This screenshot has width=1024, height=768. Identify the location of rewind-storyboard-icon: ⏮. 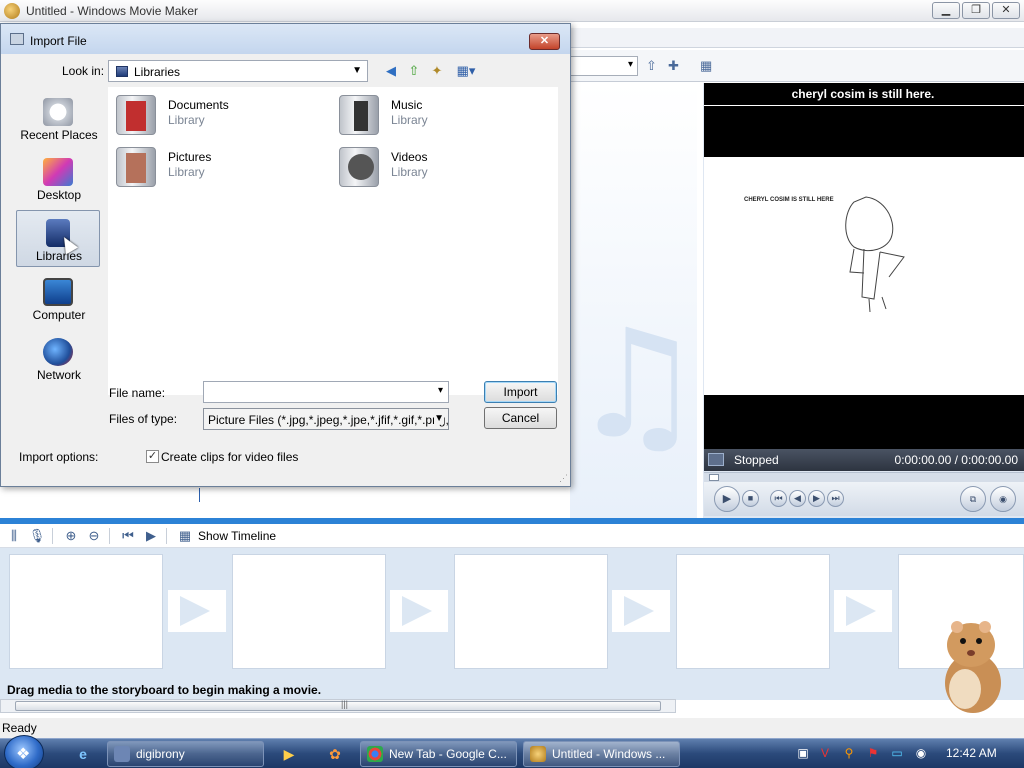
(128, 536).